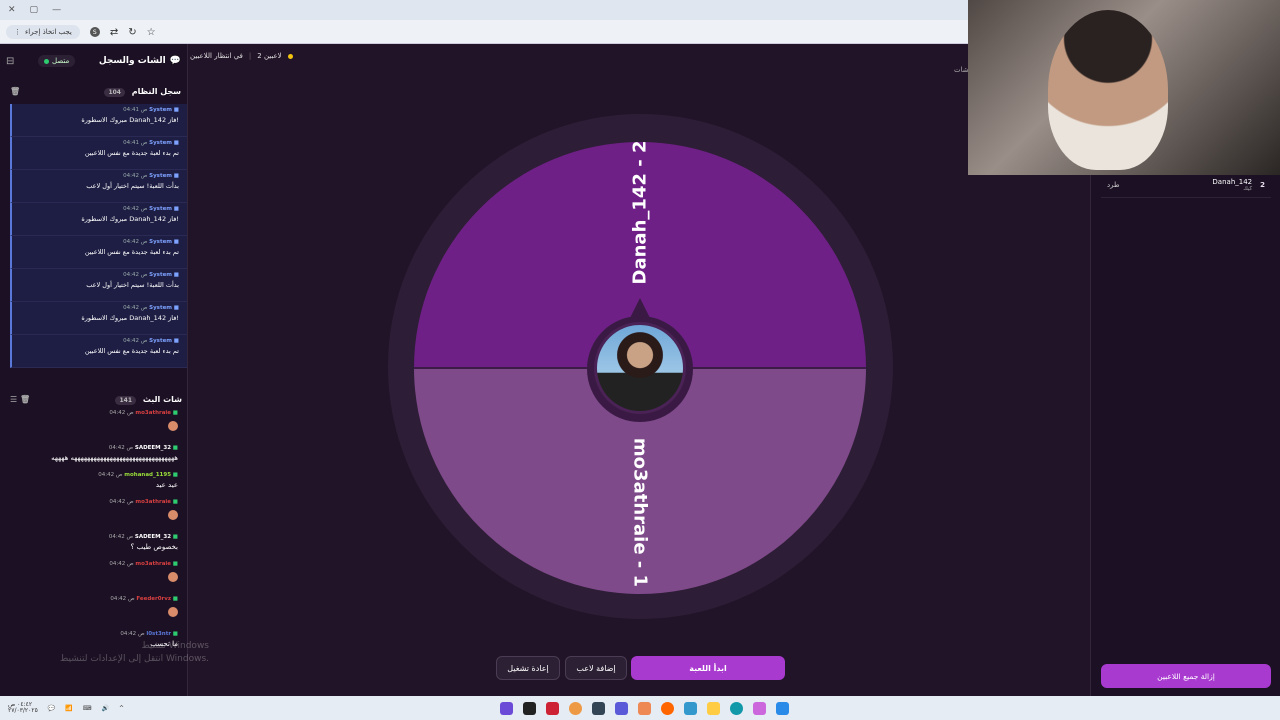  Describe the element at coordinates (25, 399) in the screenshot. I see `chat-trash-icon: 🗑` at that location.